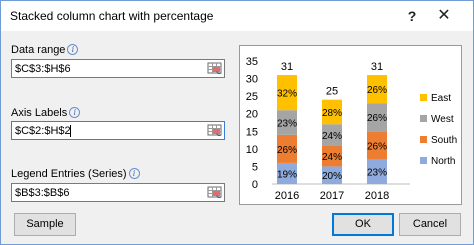  What do you see at coordinates (252, 150) in the screenshot?
I see `y-tick-label: 10` at bounding box center [252, 150].